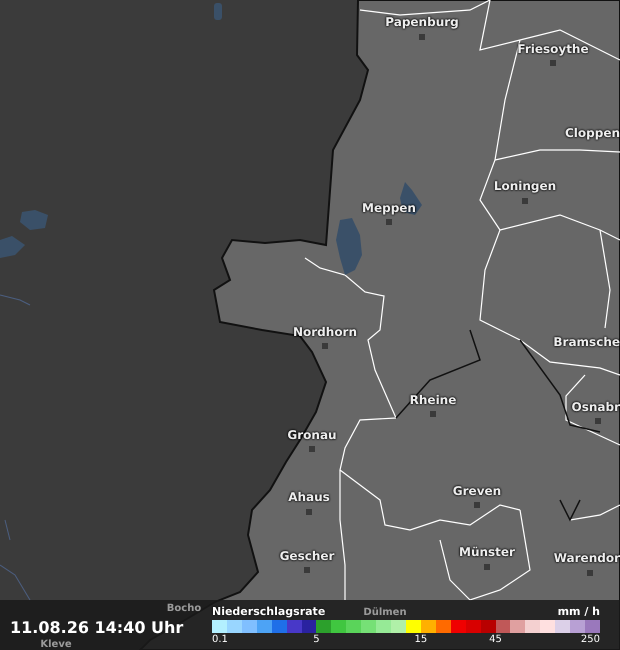 Image resolution: width=620 pixels, height=650 pixels. I want to click on city-label: Münster, so click(487, 552).